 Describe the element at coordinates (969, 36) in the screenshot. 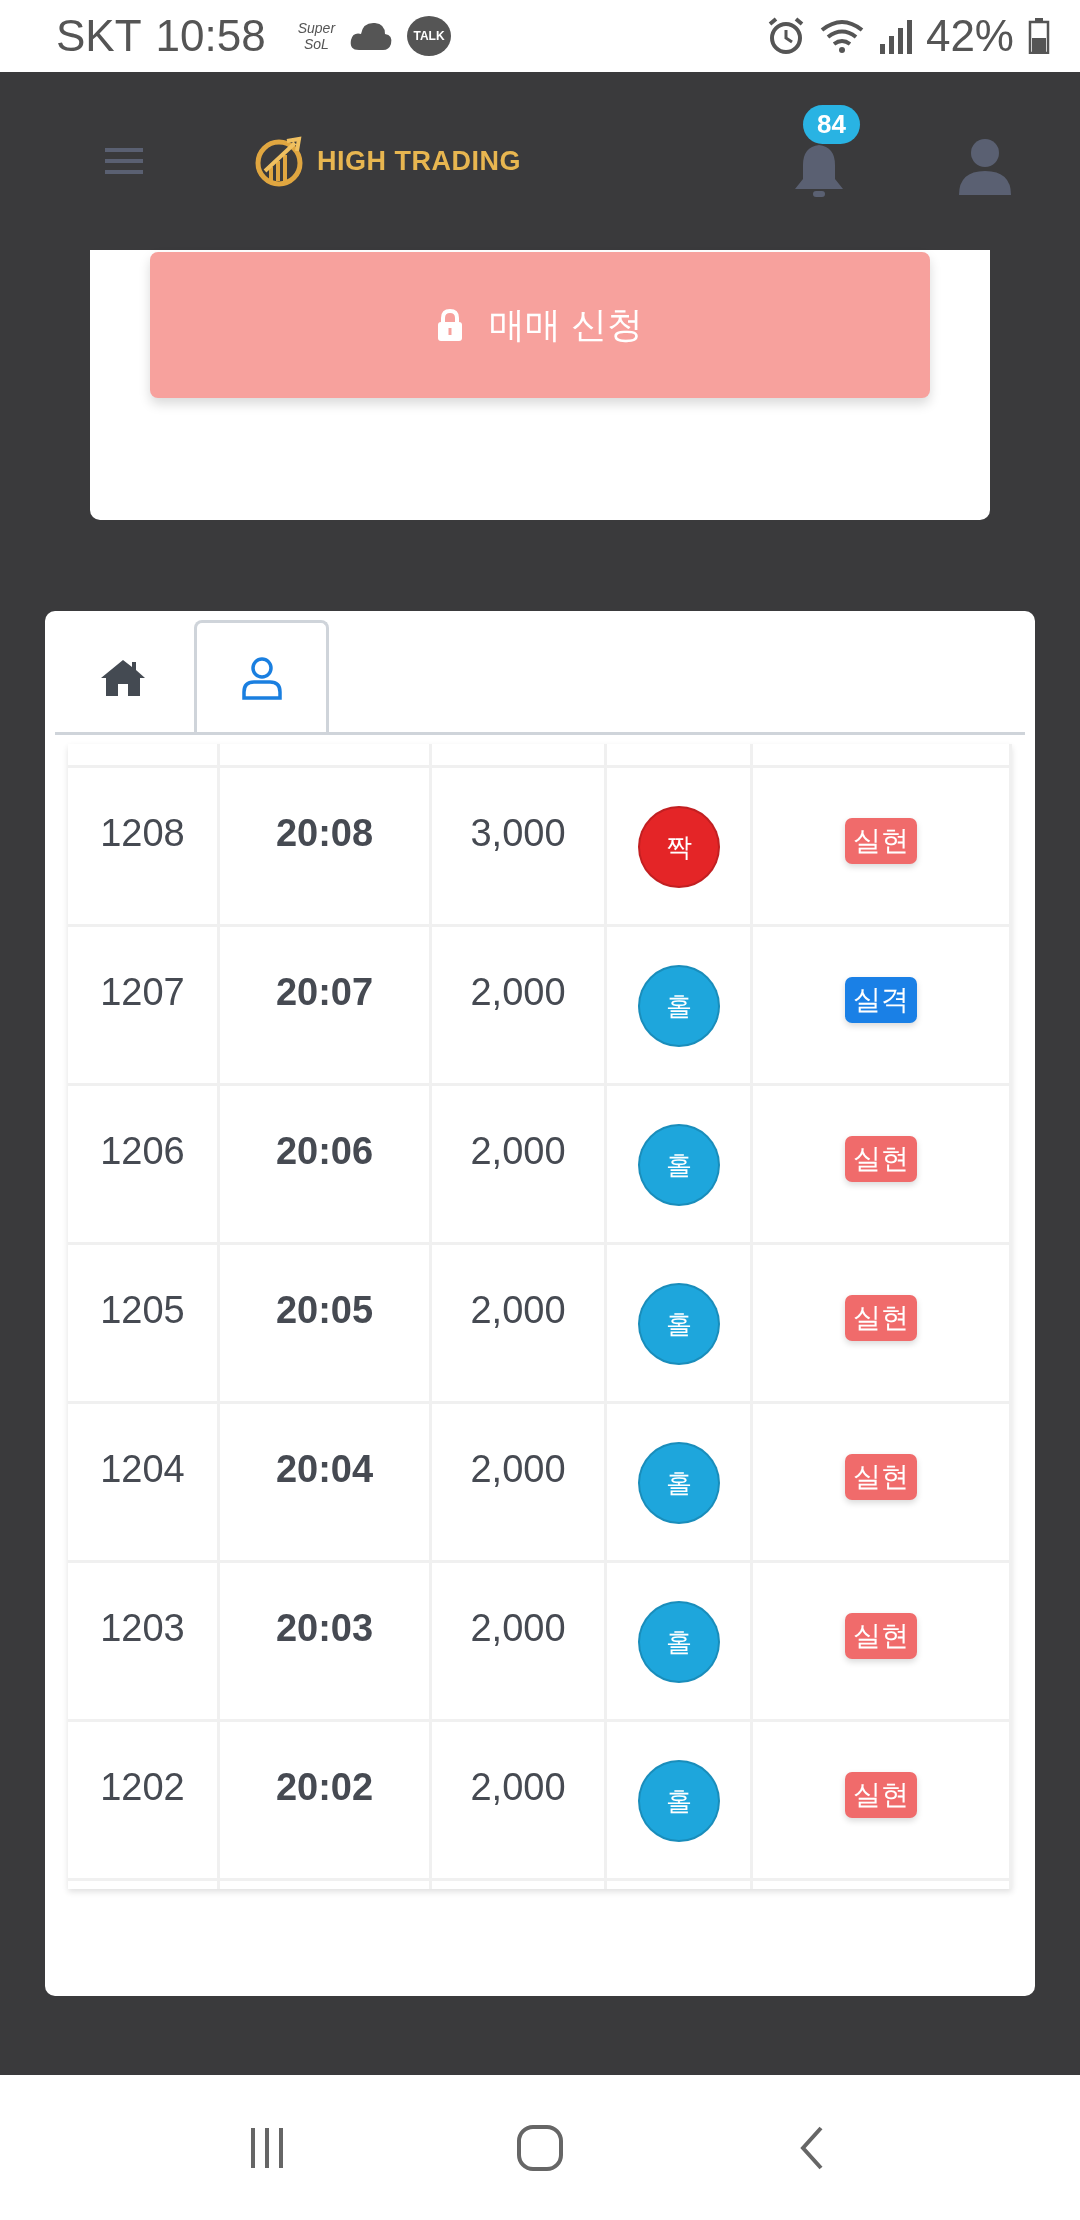

I see `battery-level: 42%` at that location.